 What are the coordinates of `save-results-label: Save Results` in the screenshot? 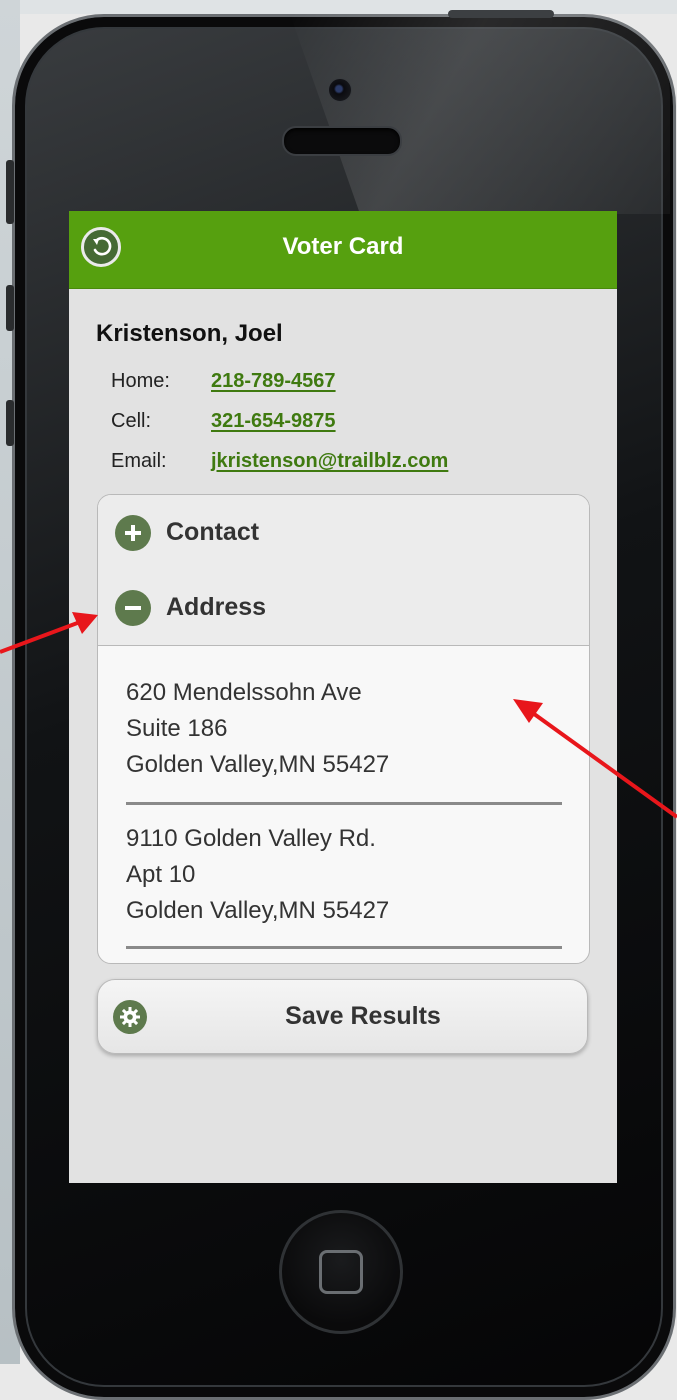 It's located at (363, 1016).